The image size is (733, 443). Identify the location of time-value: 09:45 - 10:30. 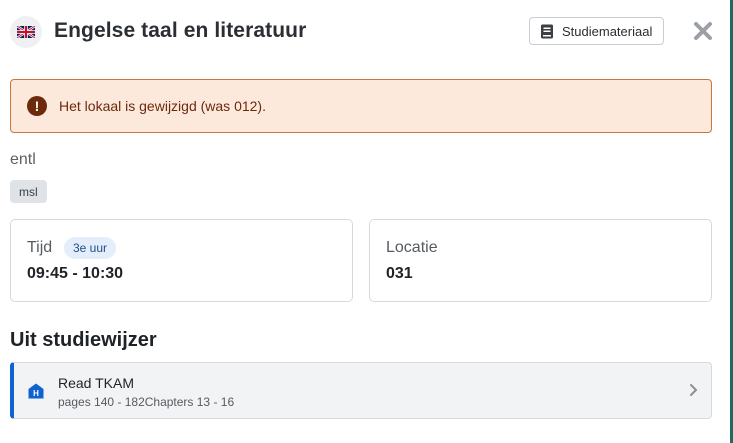
(75, 273).